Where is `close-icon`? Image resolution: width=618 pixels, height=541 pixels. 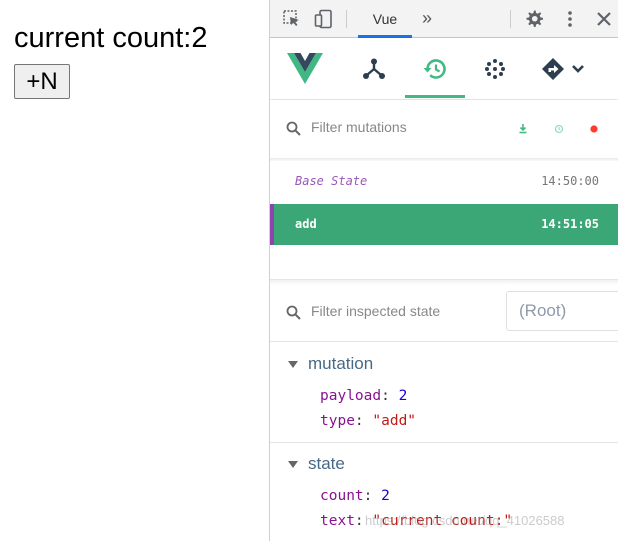
close-icon is located at coordinates (604, 19).